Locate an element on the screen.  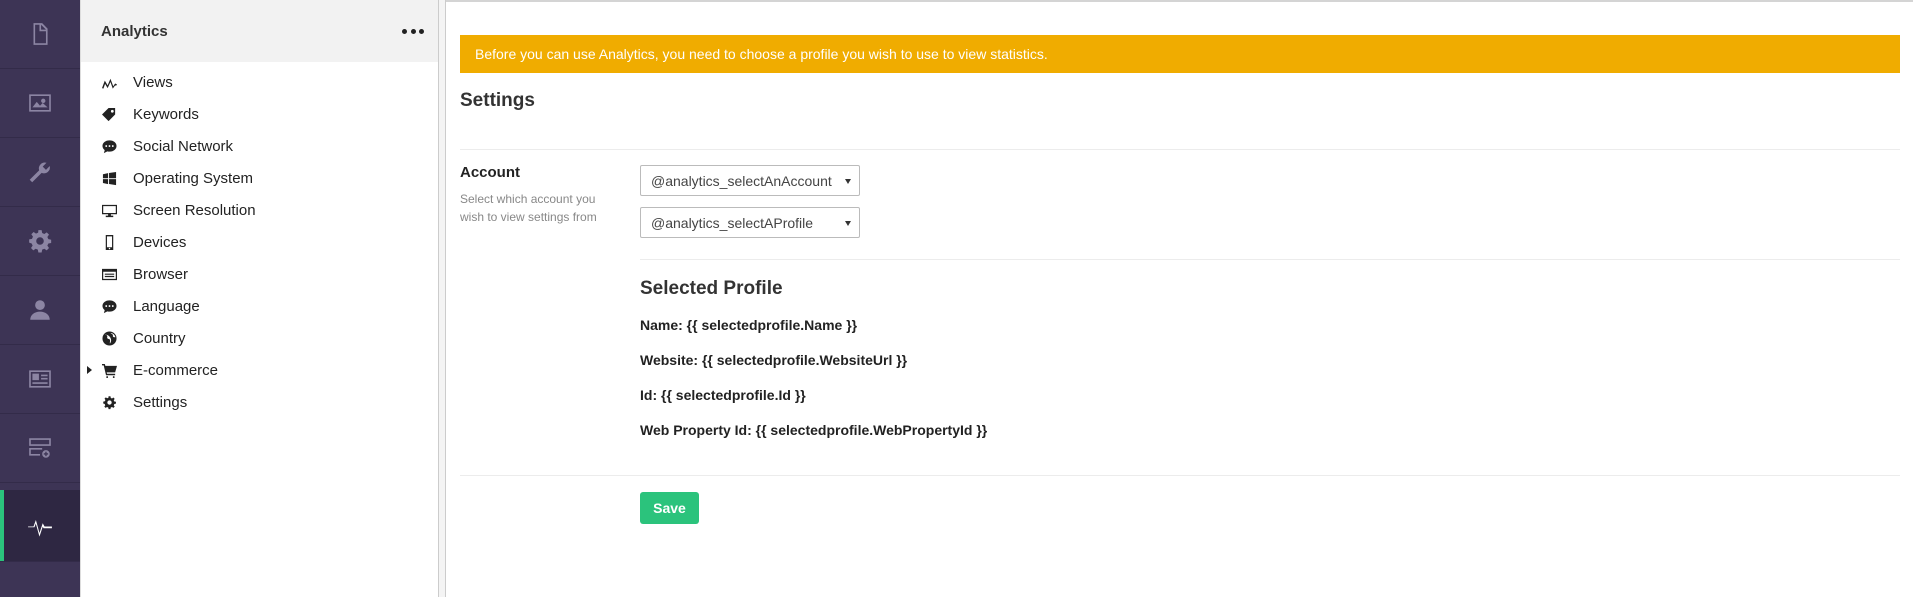
tree-item-country: Country is located at coordinates (259, 338).